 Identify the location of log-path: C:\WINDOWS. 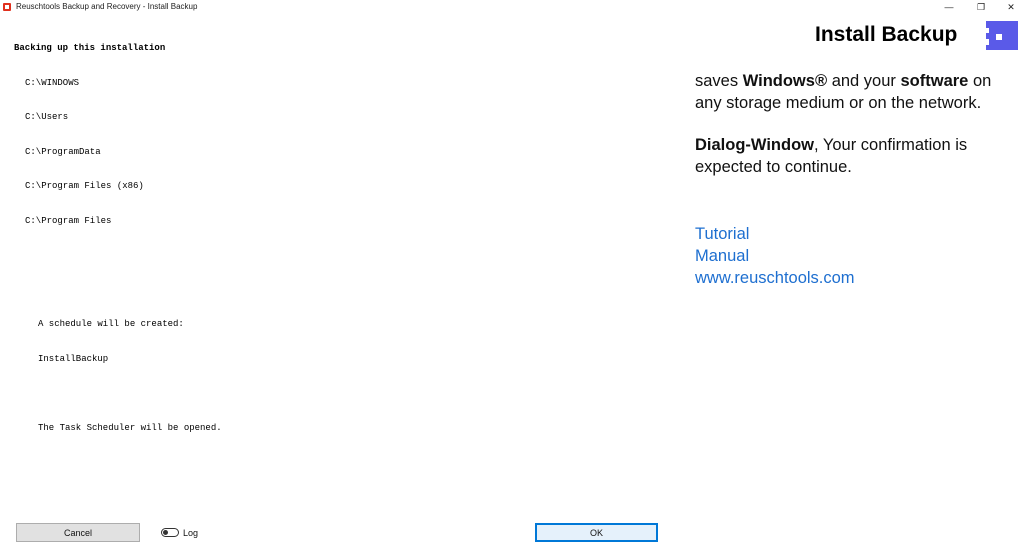
(52, 82).